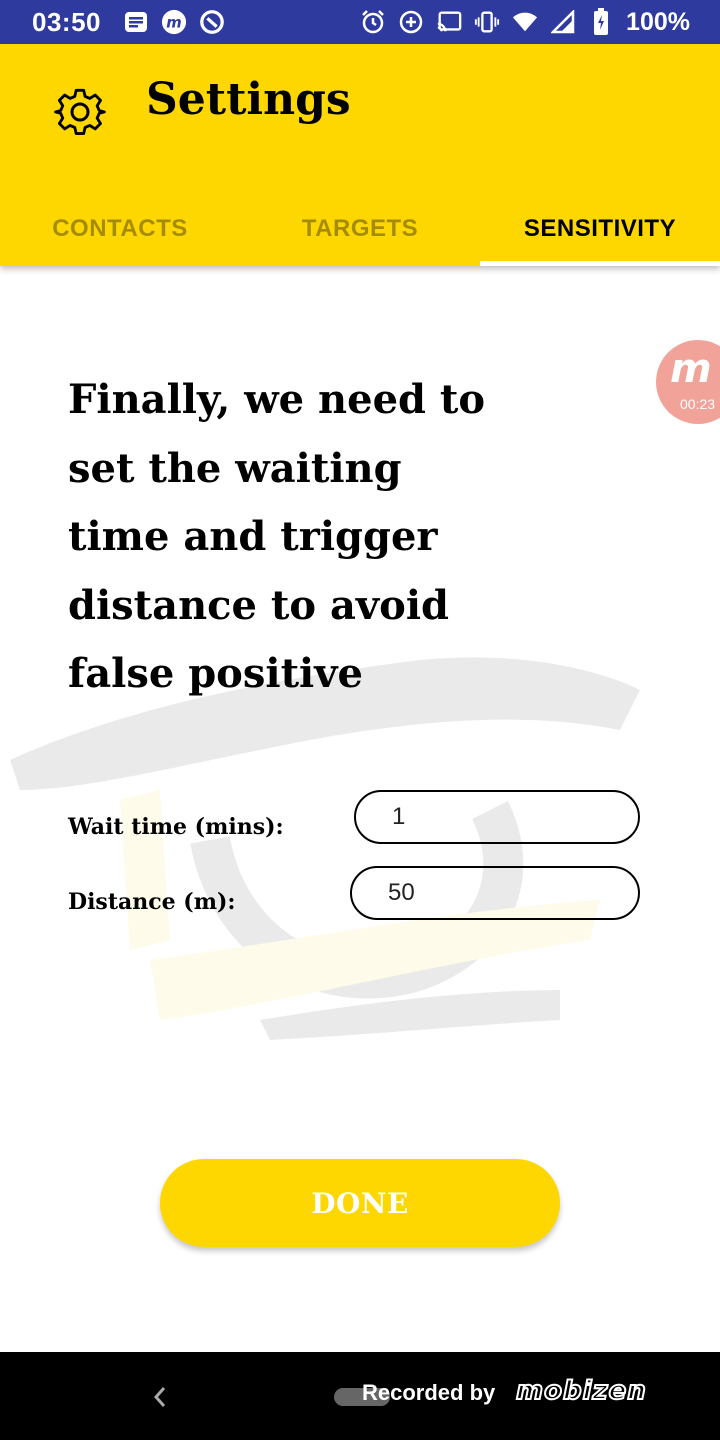  Describe the element at coordinates (136, 22) in the screenshot. I see `message-icon` at that location.